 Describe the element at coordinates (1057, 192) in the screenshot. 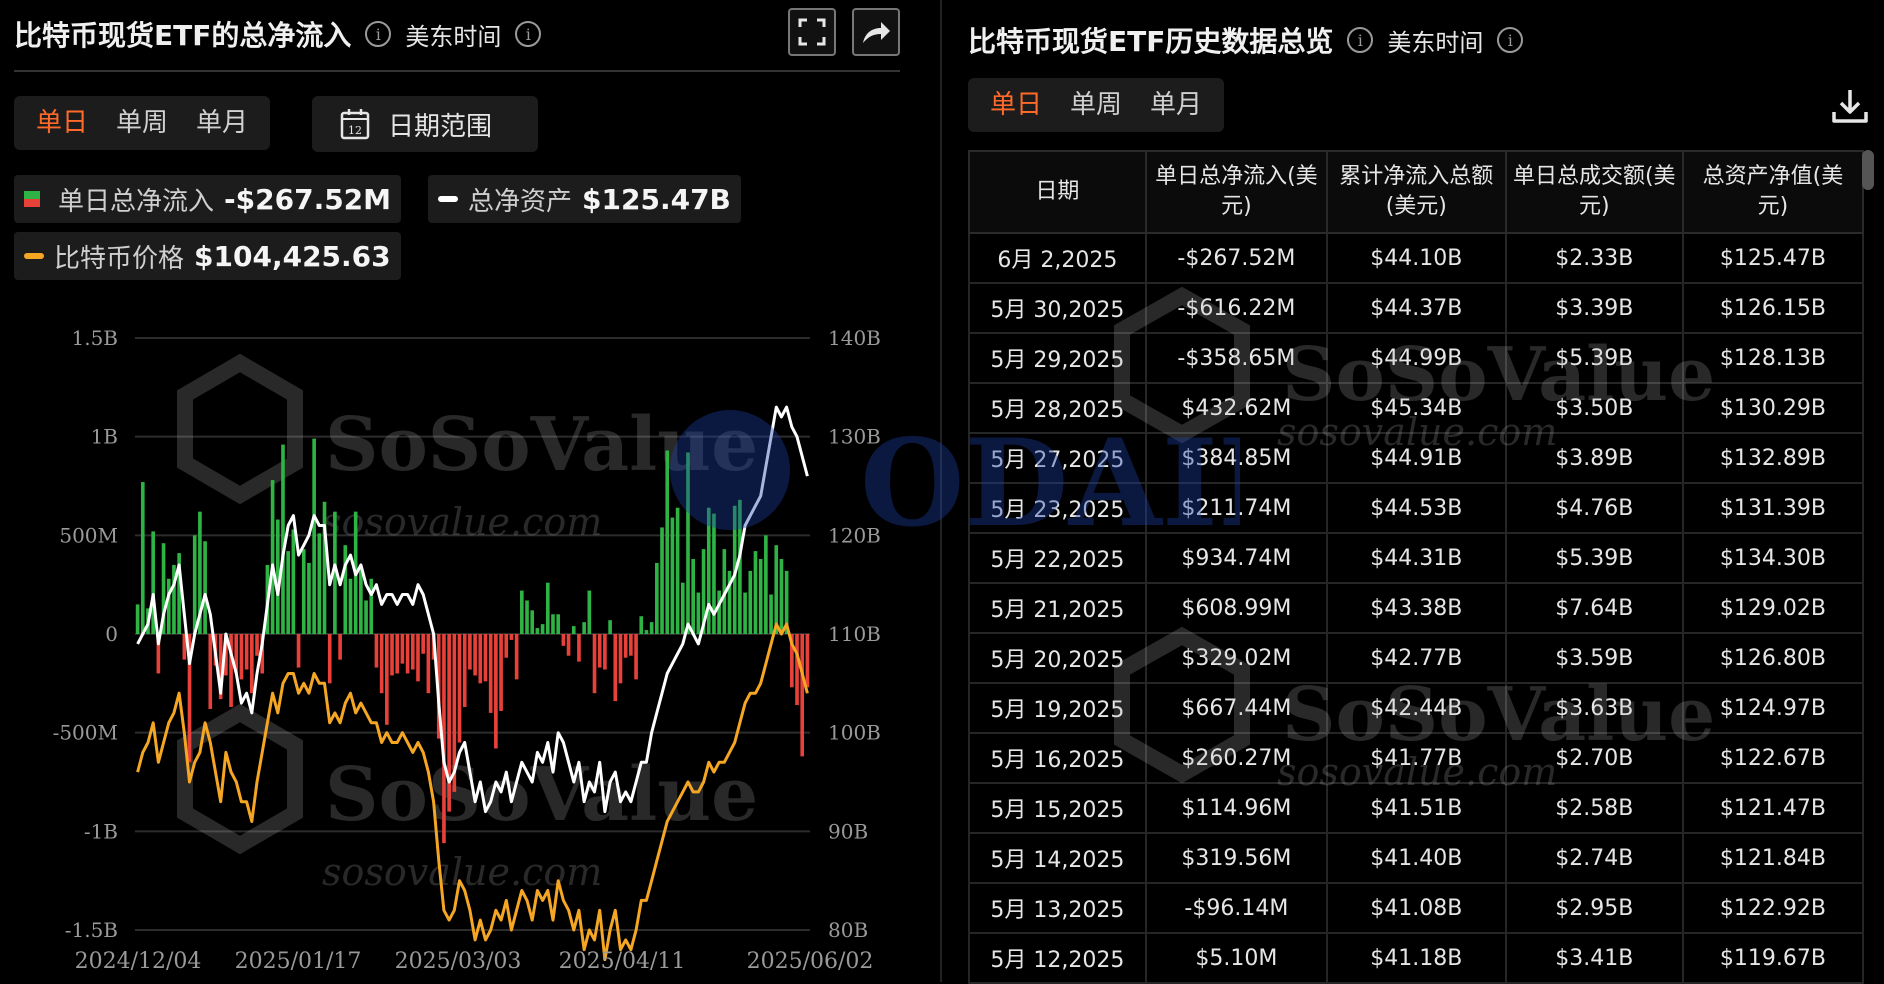

I see `col-header: 日期` at that location.